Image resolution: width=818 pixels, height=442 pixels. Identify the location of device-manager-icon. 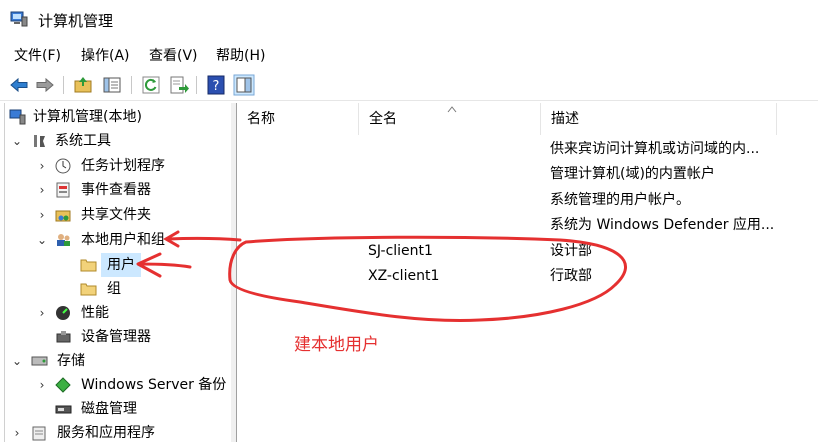
(63, 337).